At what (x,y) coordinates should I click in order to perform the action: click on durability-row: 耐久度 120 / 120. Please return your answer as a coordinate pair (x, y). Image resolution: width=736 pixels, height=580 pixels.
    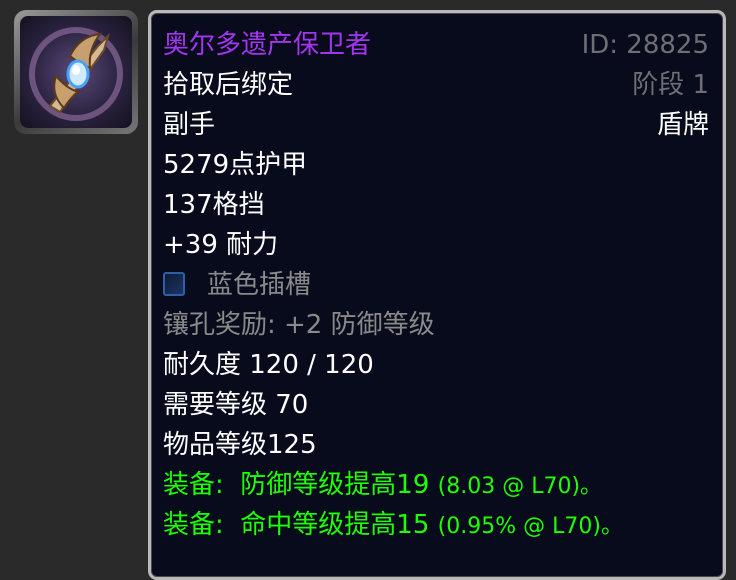
    Looking at the image, I should click on (436, 365).